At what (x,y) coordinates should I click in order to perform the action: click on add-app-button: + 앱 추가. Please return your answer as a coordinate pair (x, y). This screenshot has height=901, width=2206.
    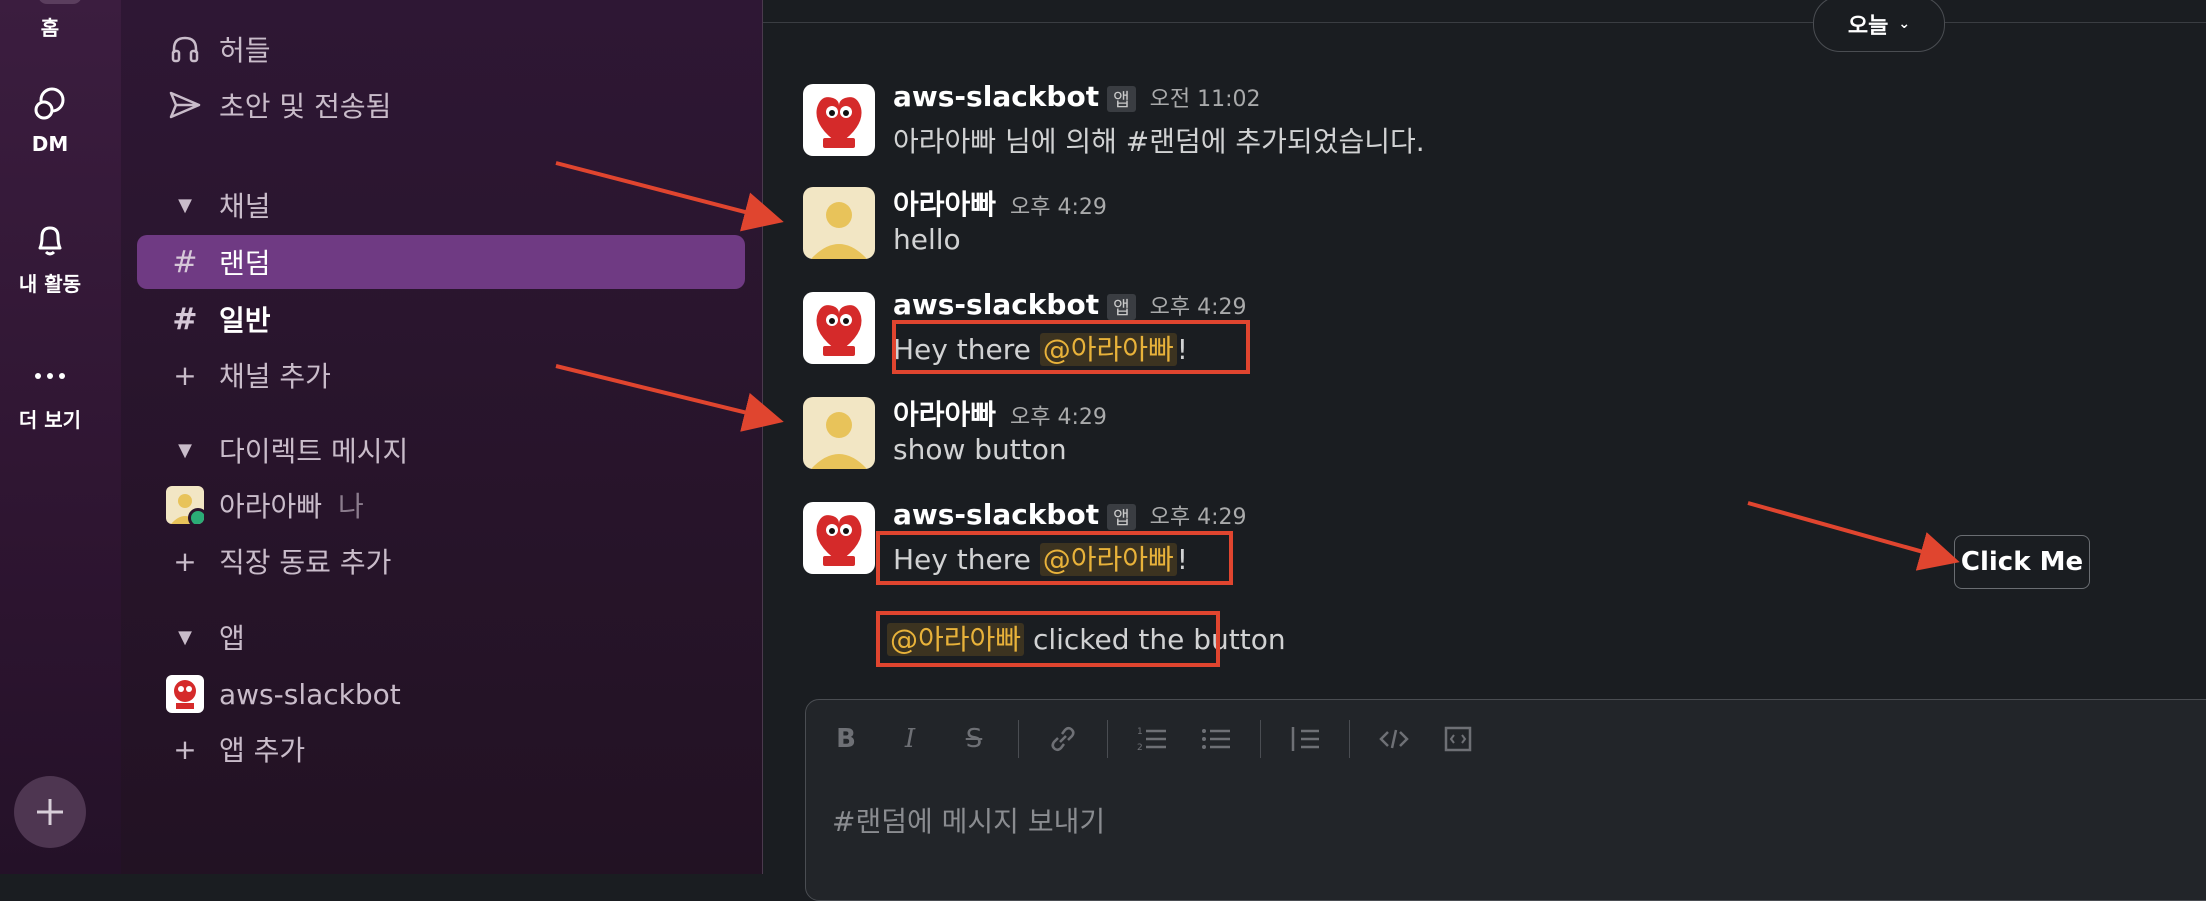
    Looking at the image, I should click on (232, 749).